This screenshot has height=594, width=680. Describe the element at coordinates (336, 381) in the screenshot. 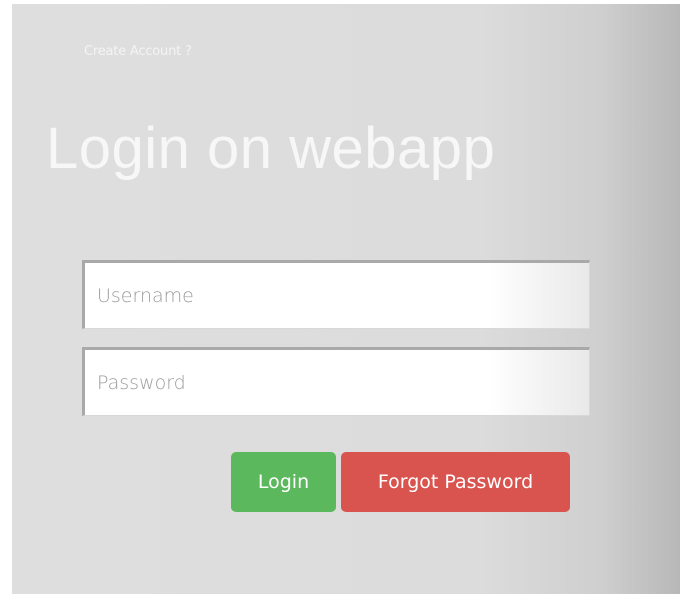

I see `password-input` at that location.